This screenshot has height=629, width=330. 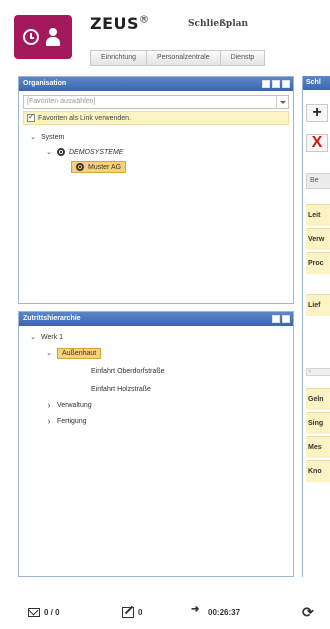 I want to click on horizontal-scrollbar: ‹, so click(x=318, y=372).